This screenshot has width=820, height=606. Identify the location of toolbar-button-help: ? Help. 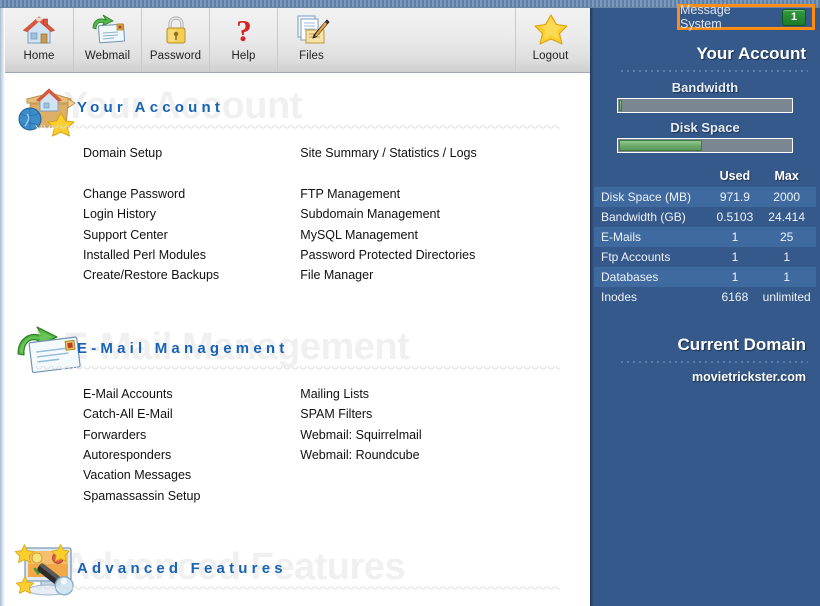
(243, 39).